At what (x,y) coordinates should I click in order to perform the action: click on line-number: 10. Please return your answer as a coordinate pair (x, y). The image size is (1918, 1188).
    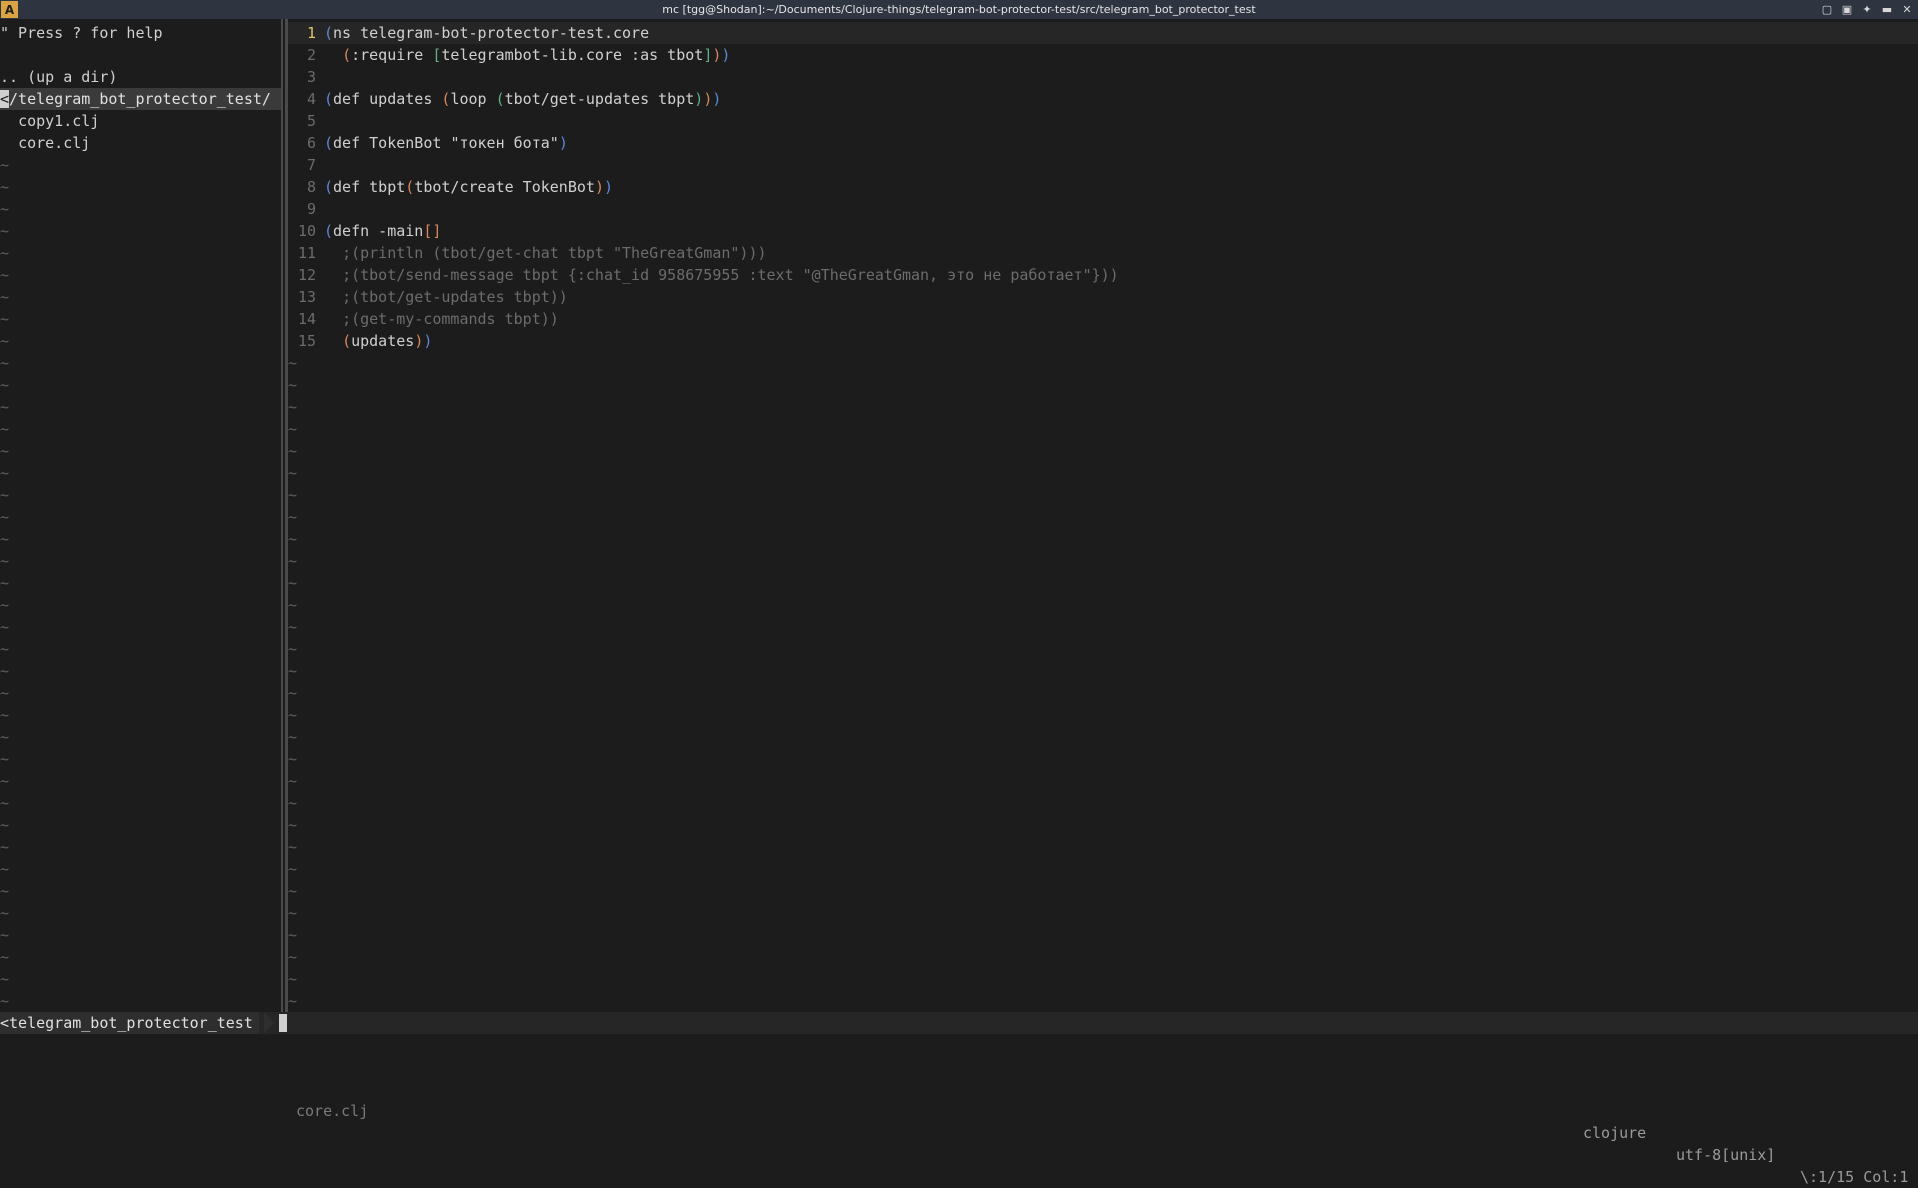
    Looking at the image, I should click on (306, 231).